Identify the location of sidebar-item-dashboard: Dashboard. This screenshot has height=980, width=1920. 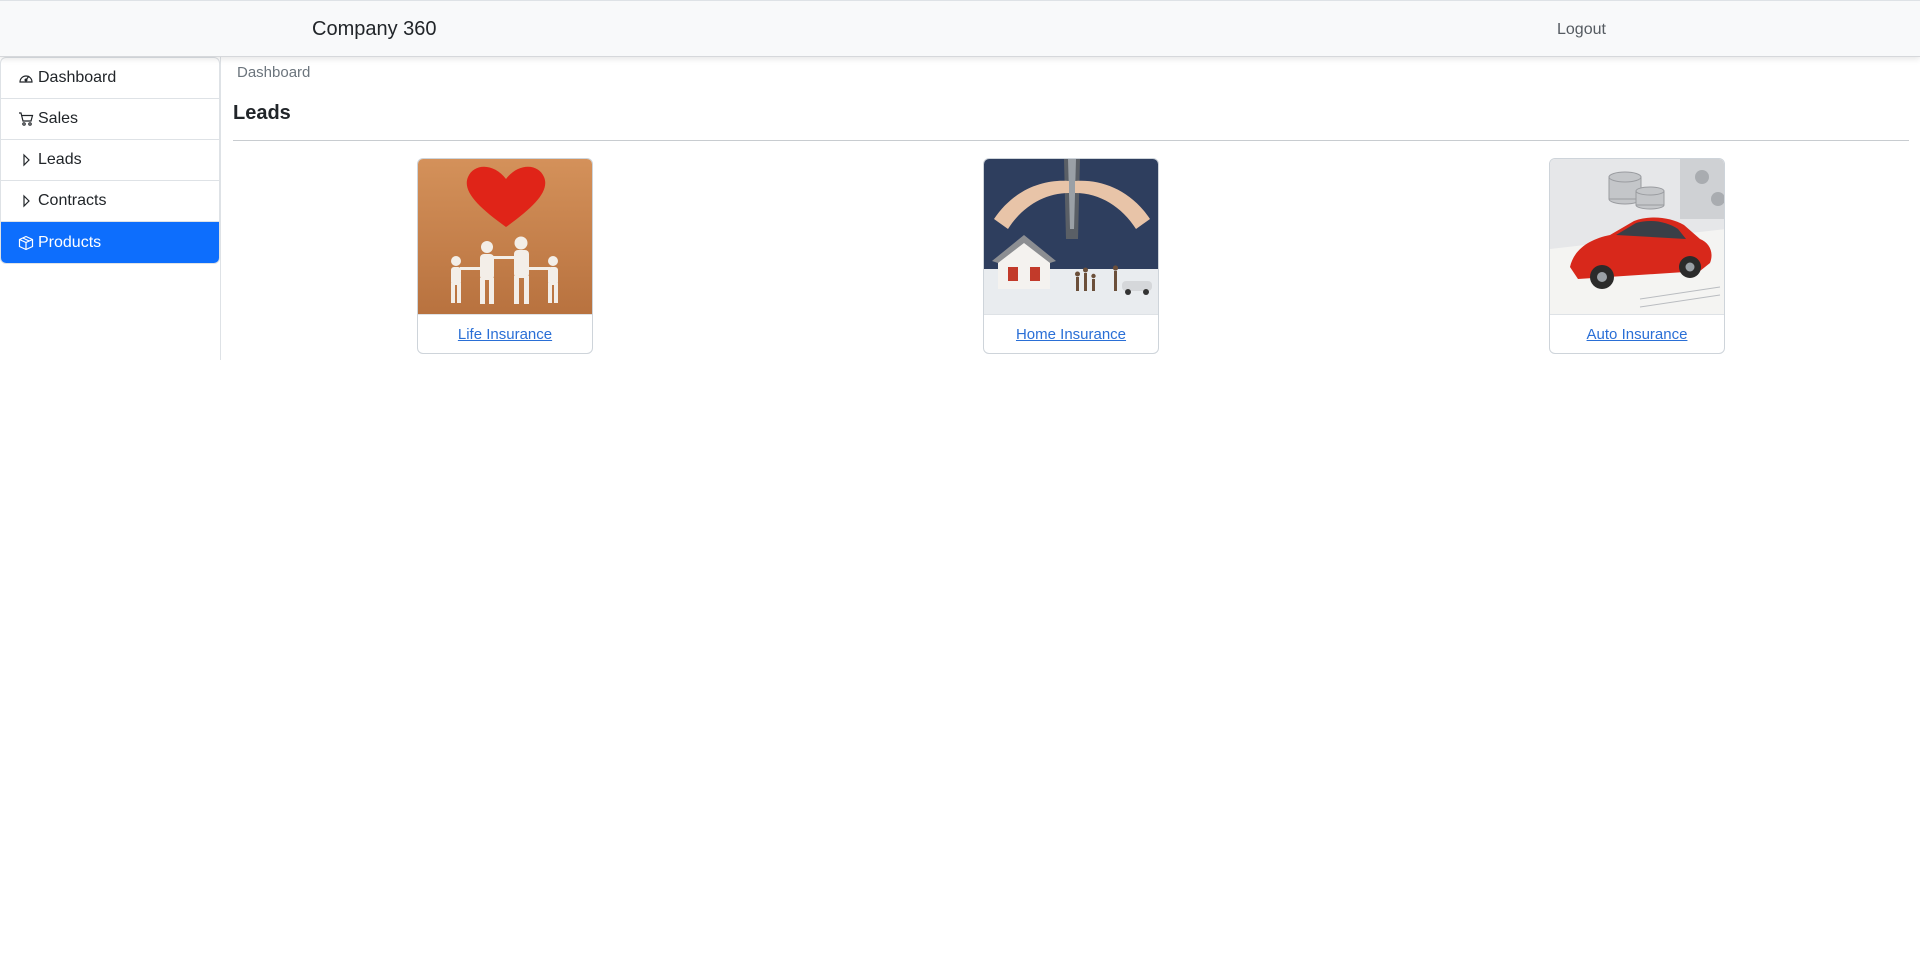
(110, 78).